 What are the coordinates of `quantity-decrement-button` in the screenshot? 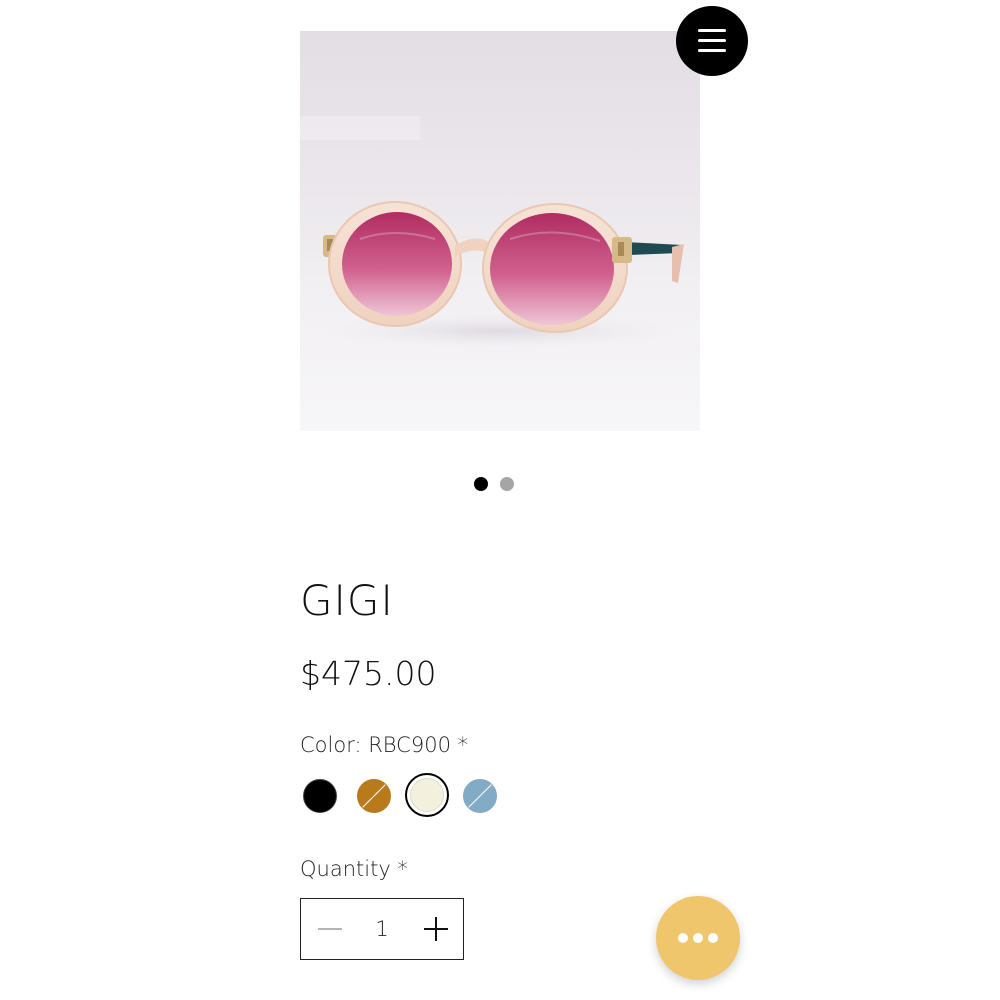 It's located at (329, 928).